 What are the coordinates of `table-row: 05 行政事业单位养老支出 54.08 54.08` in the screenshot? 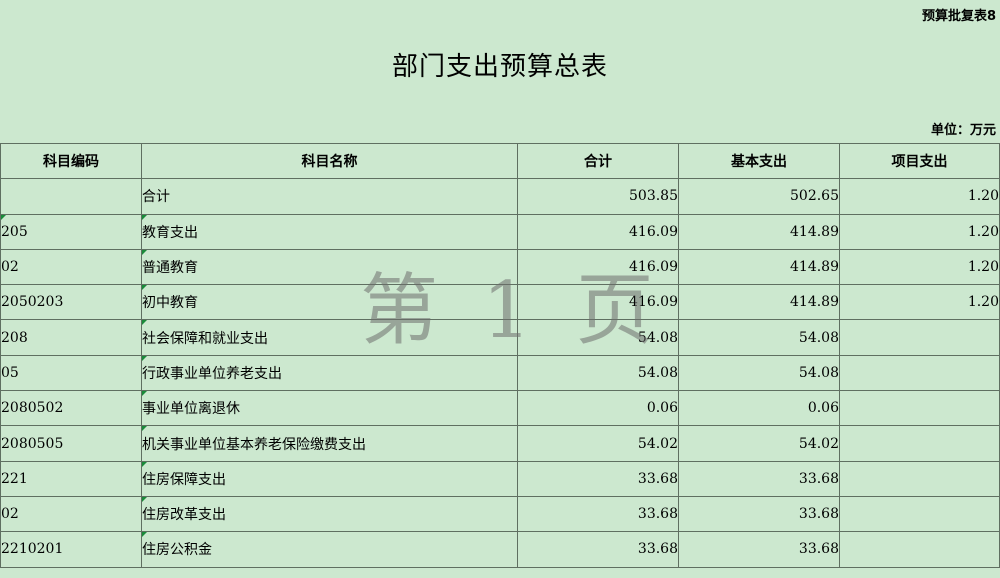 It's located at (500, 373).